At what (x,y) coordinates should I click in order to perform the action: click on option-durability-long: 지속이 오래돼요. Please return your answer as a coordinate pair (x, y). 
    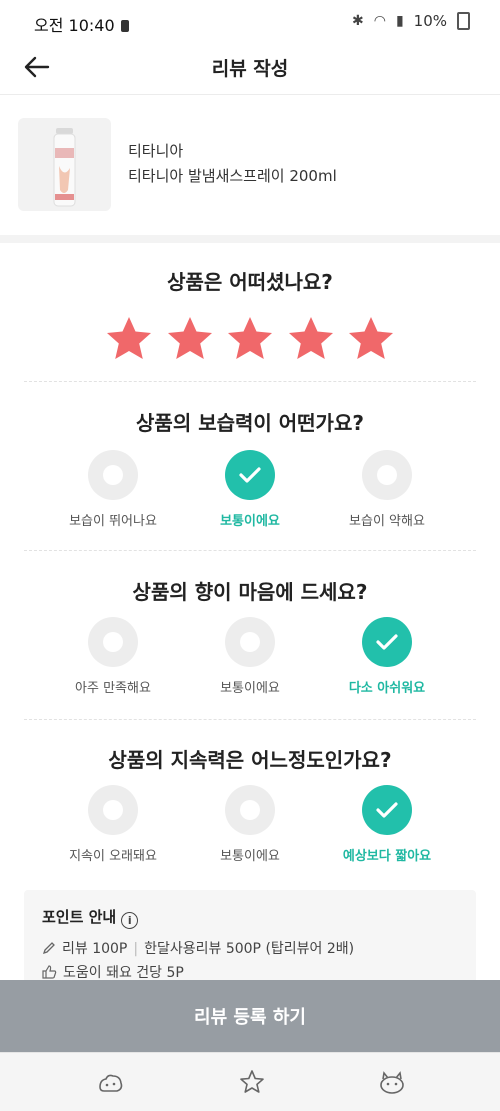
    Looking at the image, I should click on (113, 824).